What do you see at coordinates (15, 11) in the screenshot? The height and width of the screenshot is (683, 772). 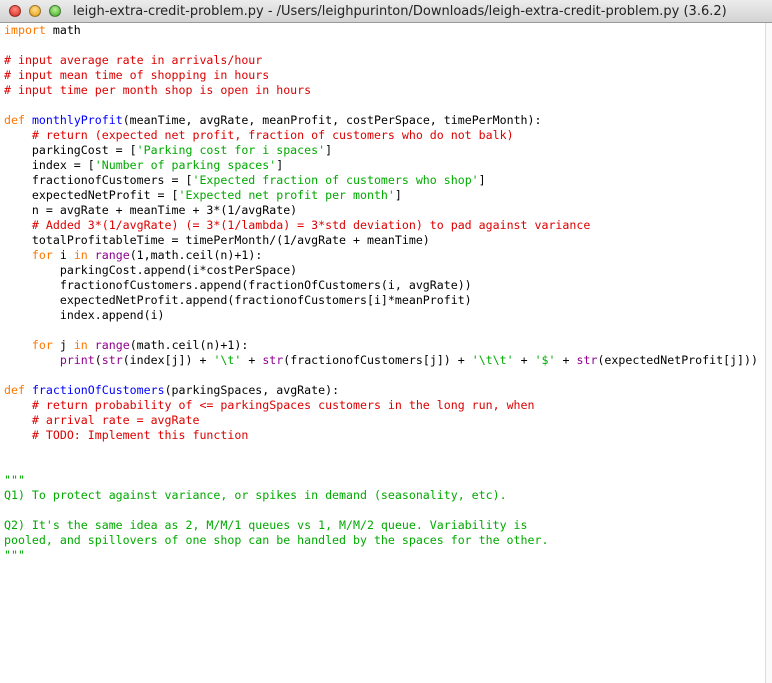 I see `close-button` at bounding box center [15, 11].